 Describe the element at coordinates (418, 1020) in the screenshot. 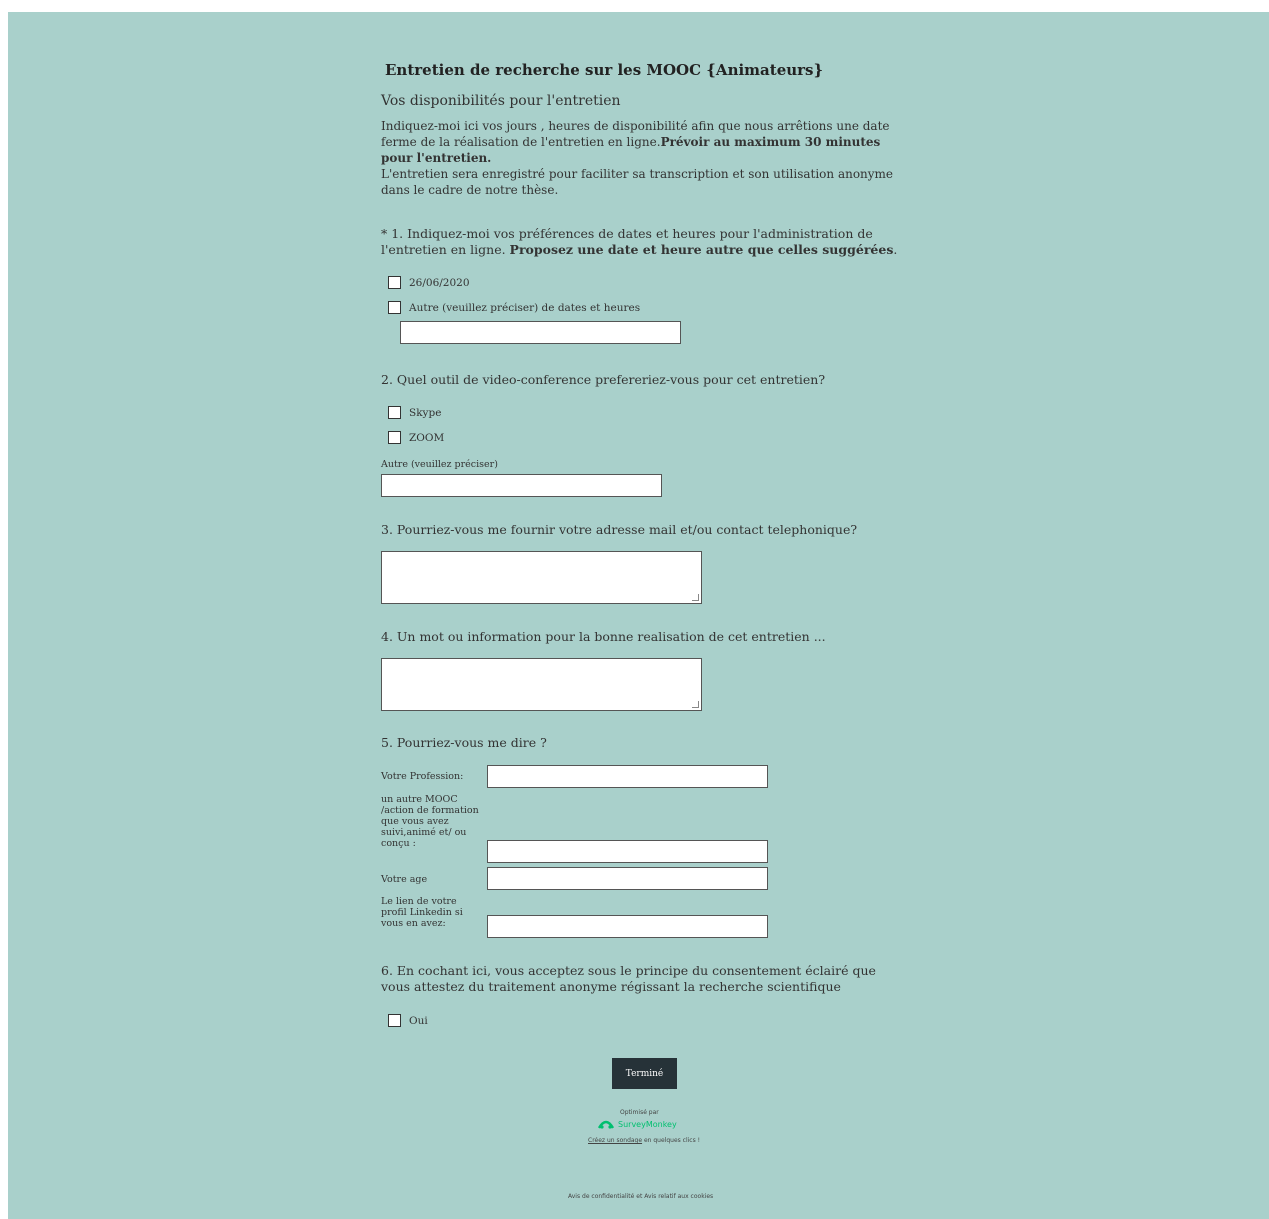

I see `option-label: Oui` at that location.